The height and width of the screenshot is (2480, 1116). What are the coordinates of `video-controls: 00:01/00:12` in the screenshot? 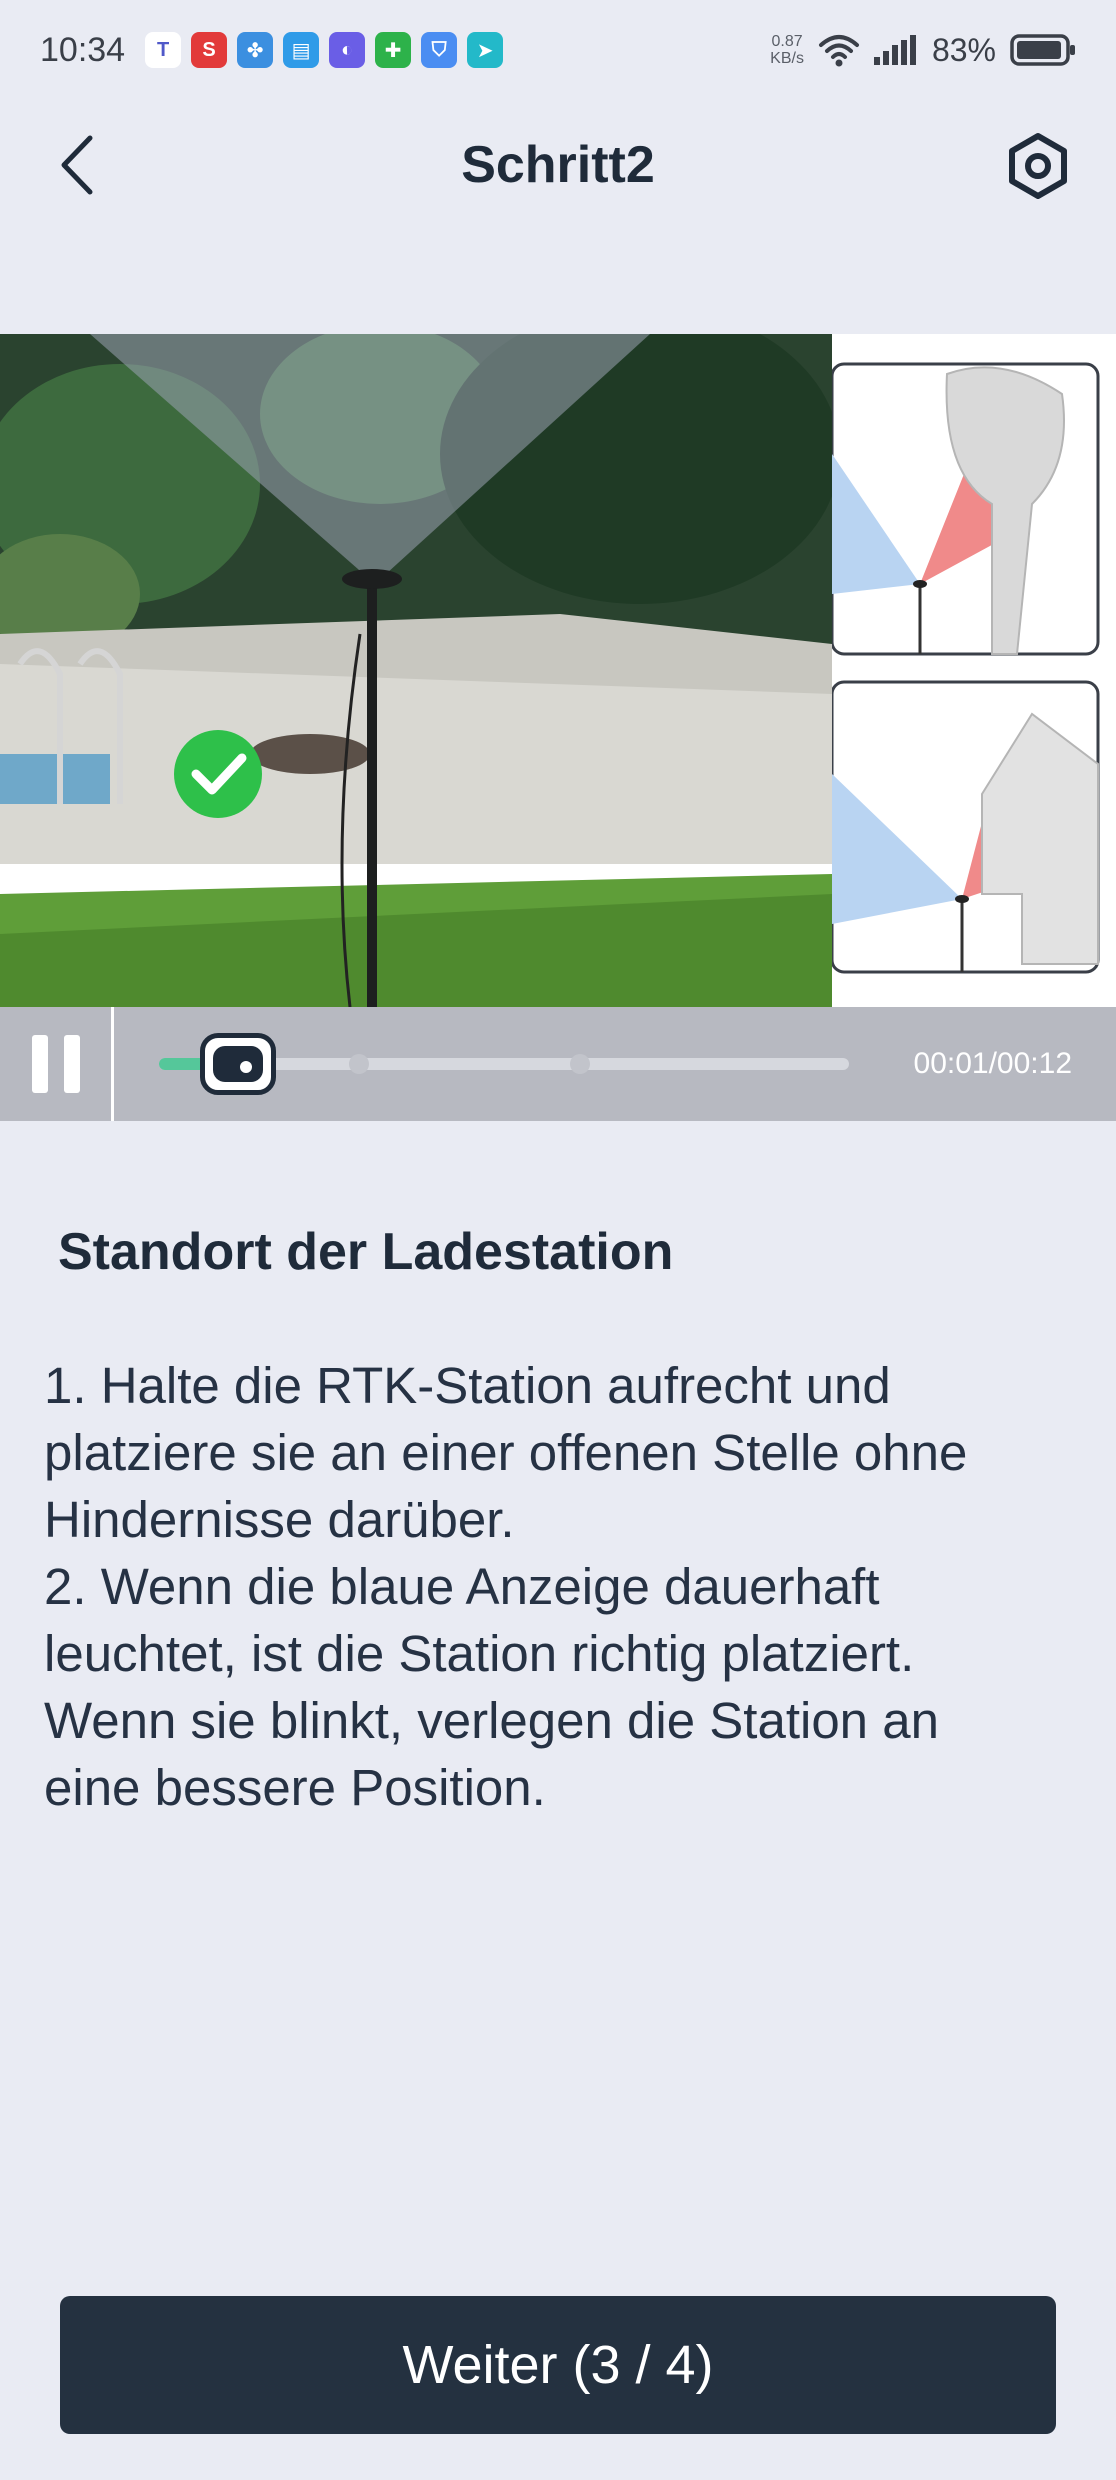 It's located at (558, 1064).